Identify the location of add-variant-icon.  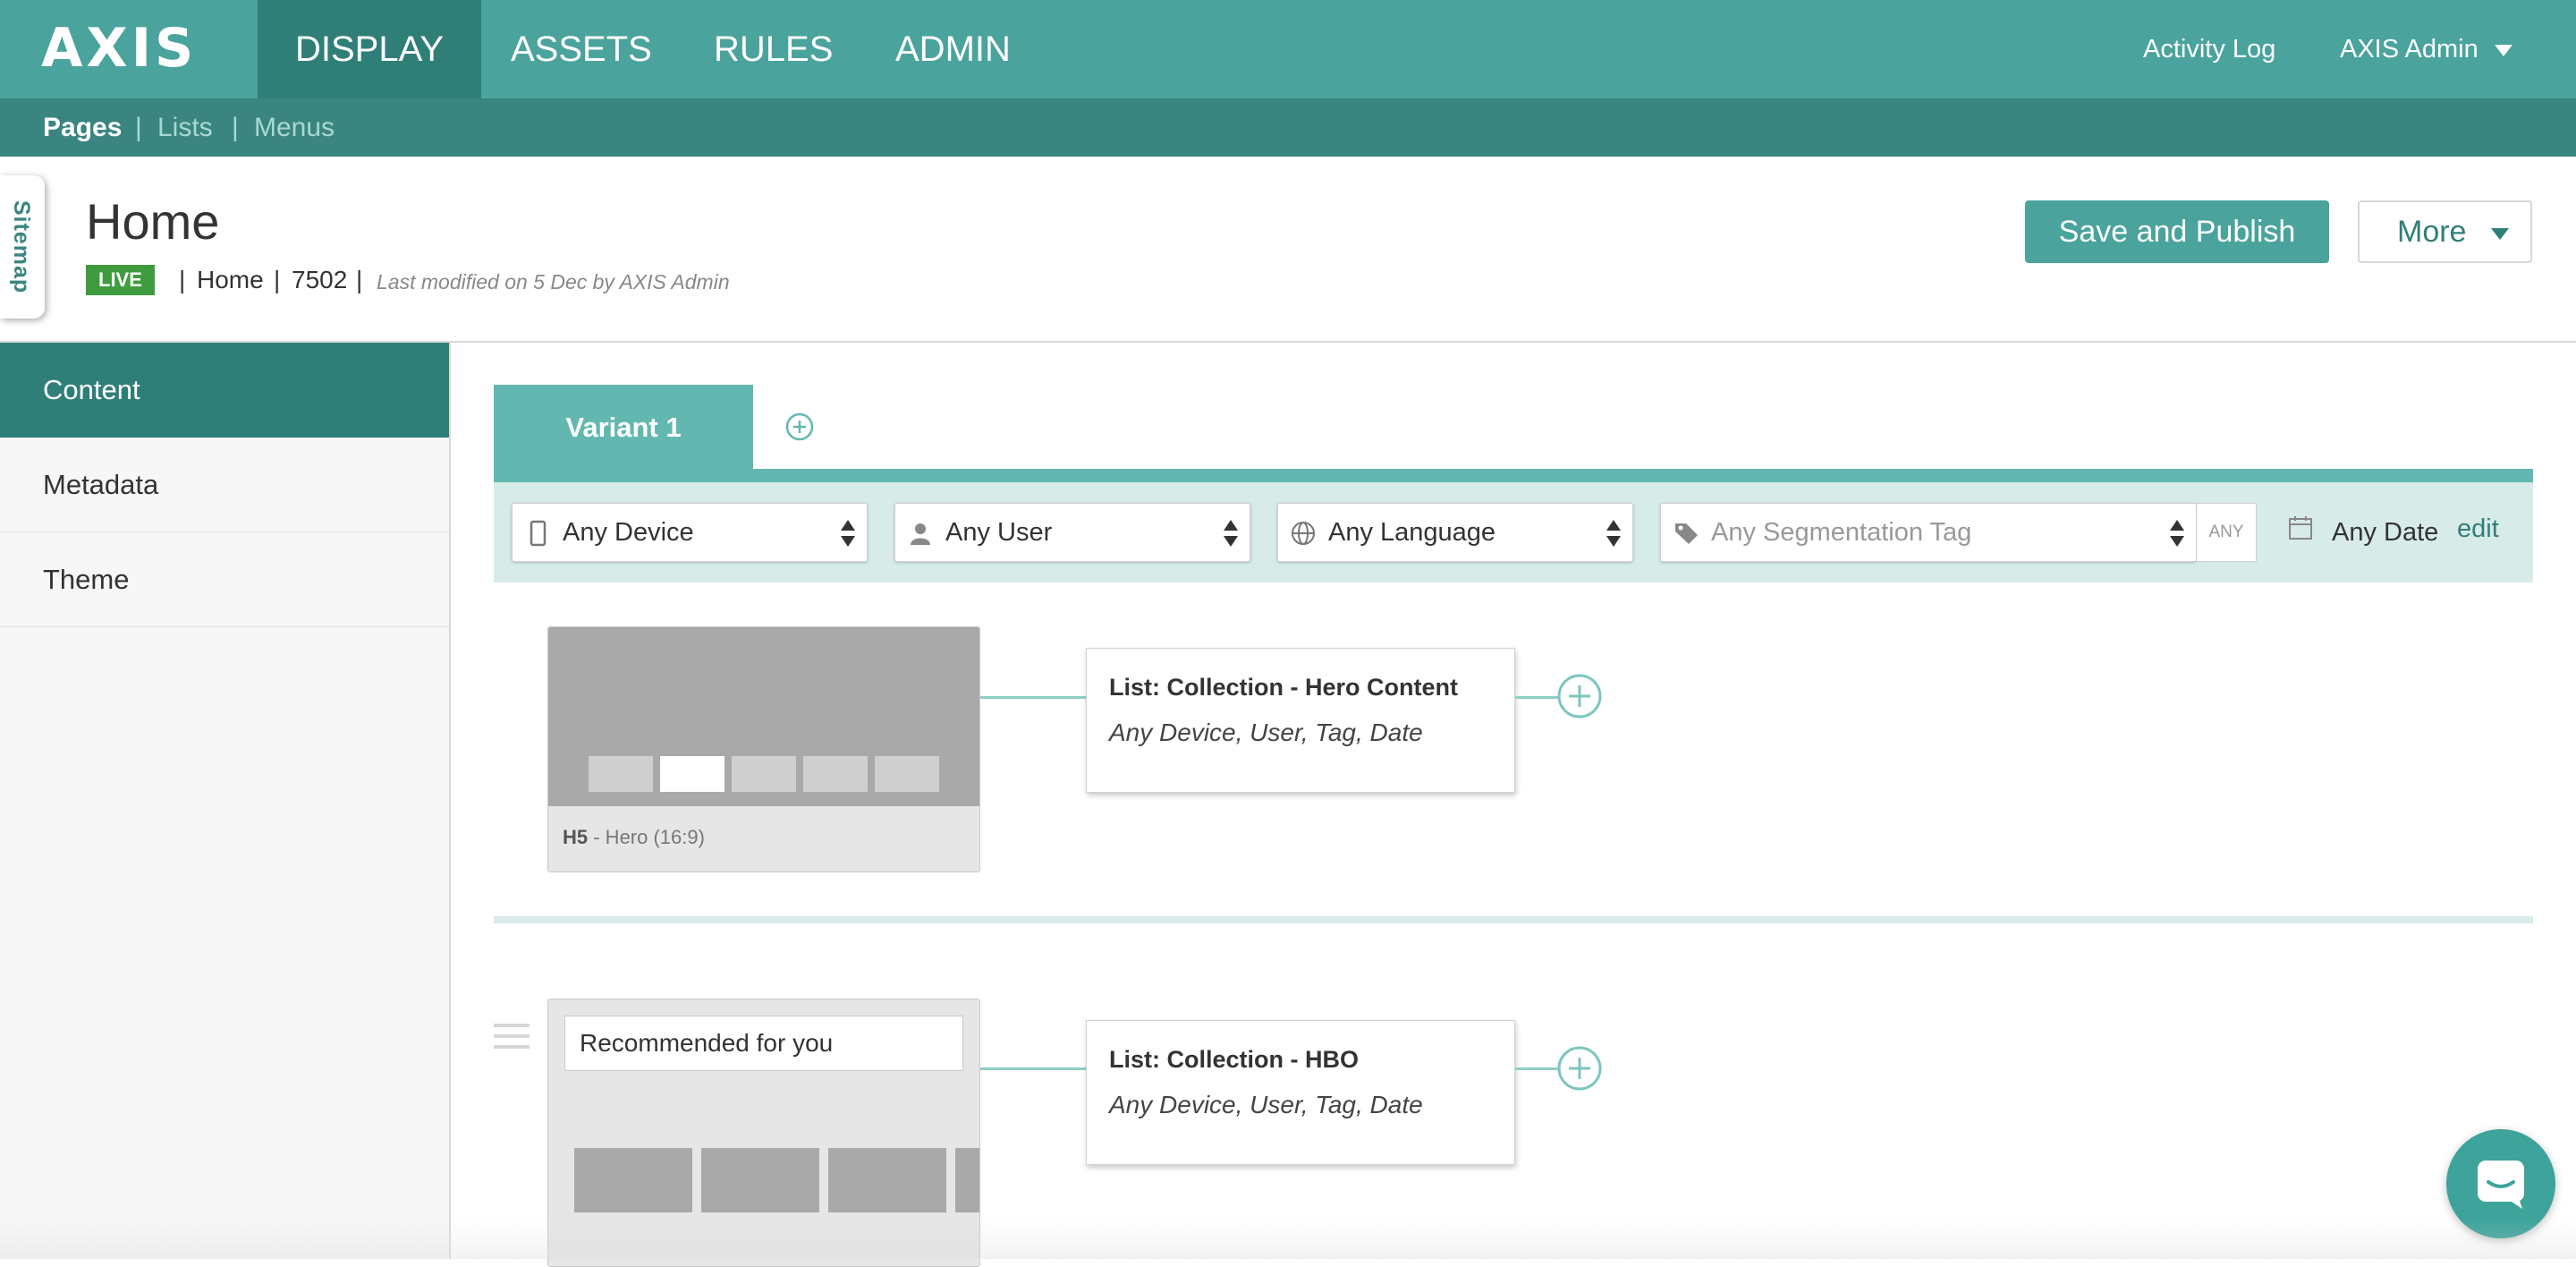
(799, 427).